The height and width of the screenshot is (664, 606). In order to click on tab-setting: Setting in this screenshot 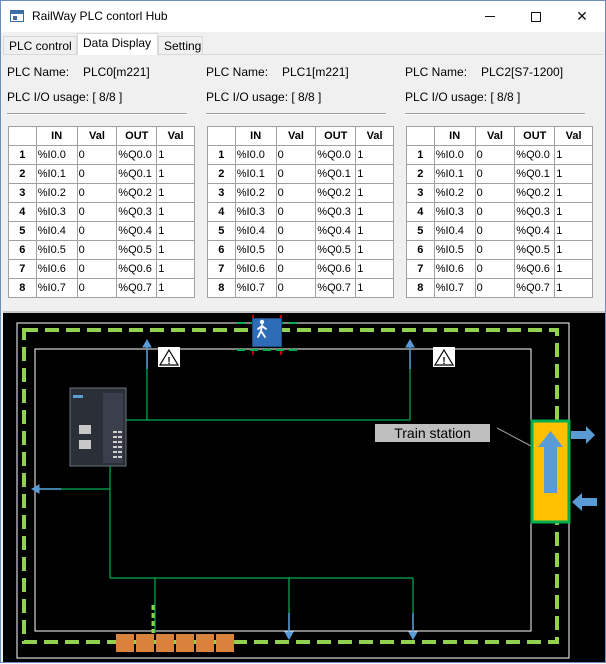, I will do `click(180, 45)`.